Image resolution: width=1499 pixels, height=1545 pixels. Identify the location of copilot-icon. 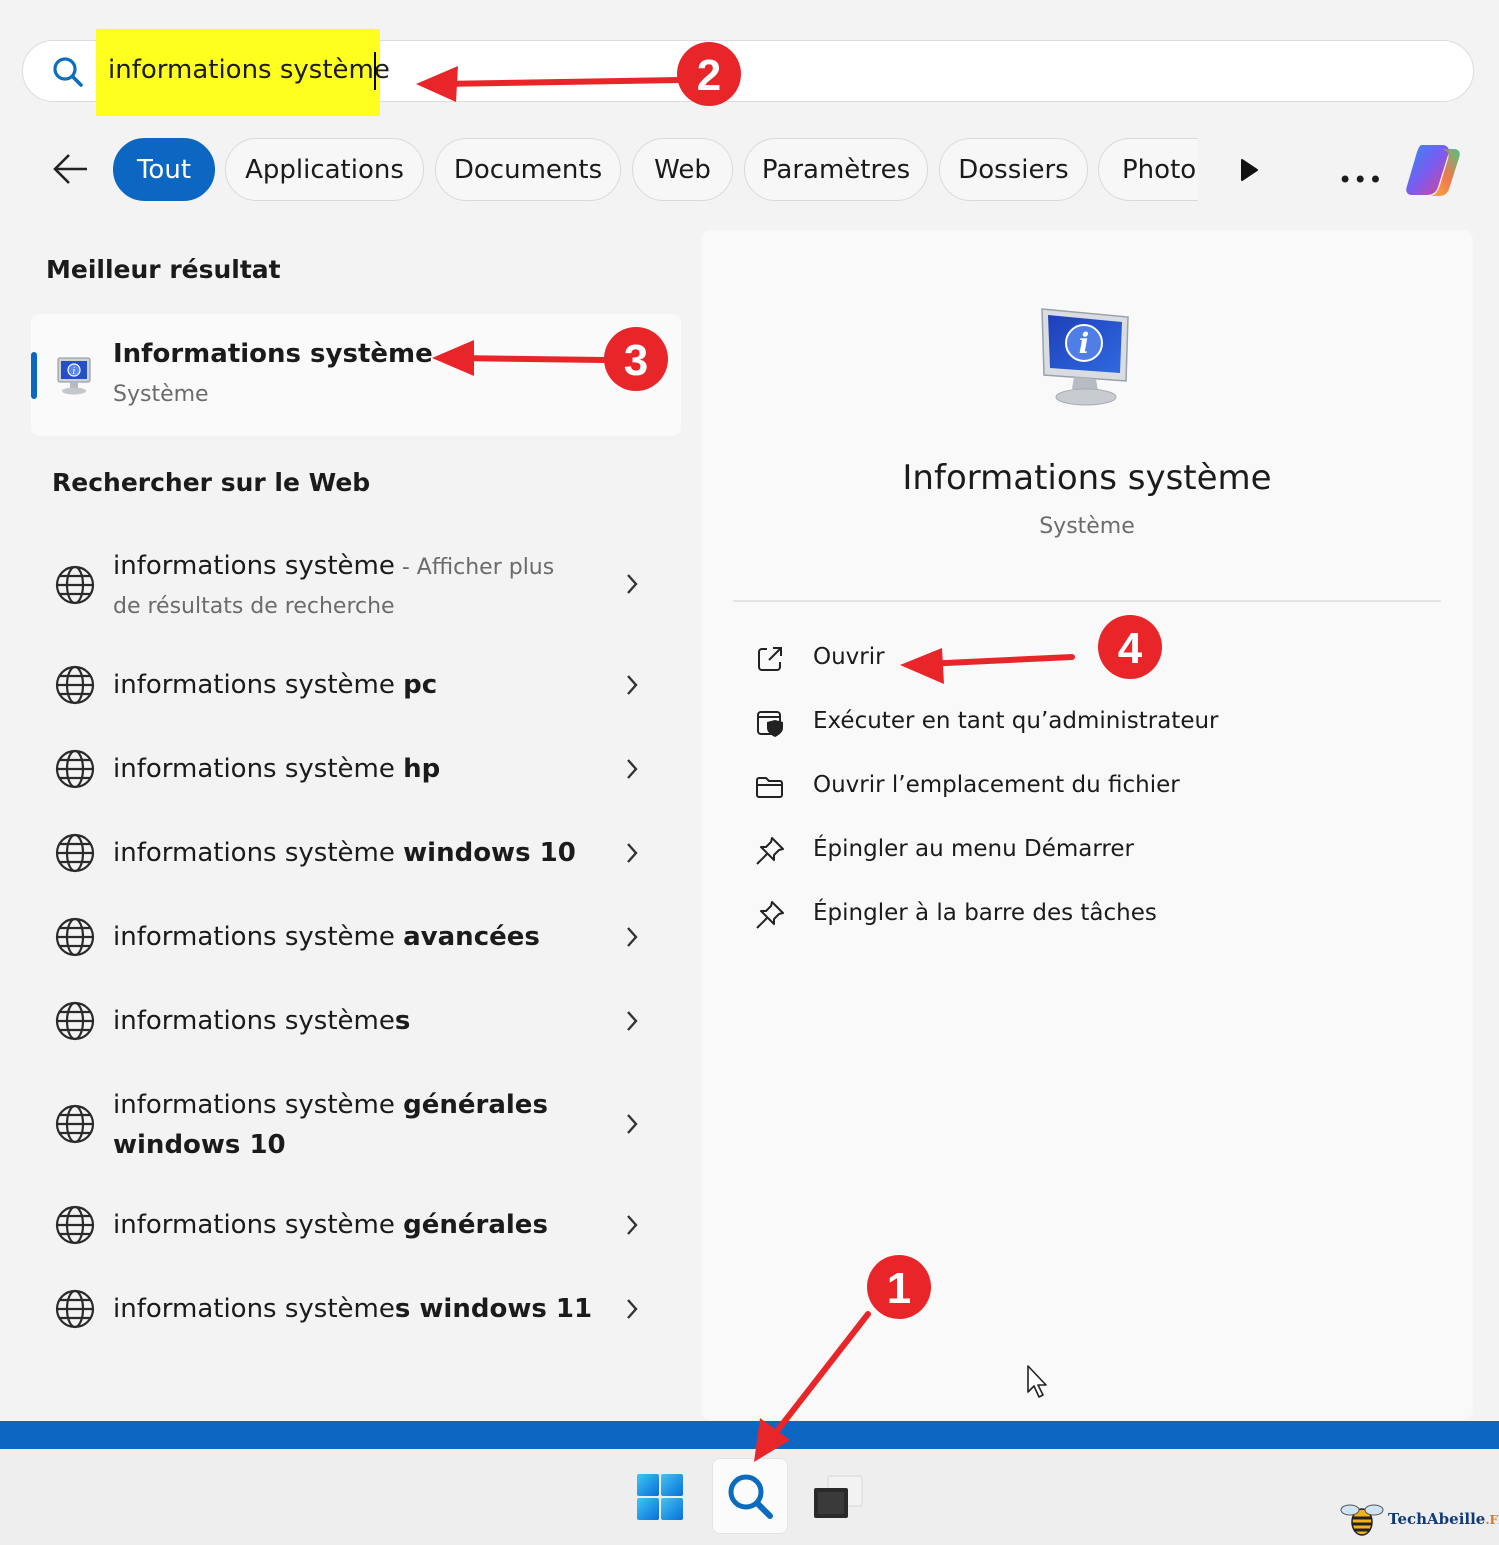
(1433, 170).